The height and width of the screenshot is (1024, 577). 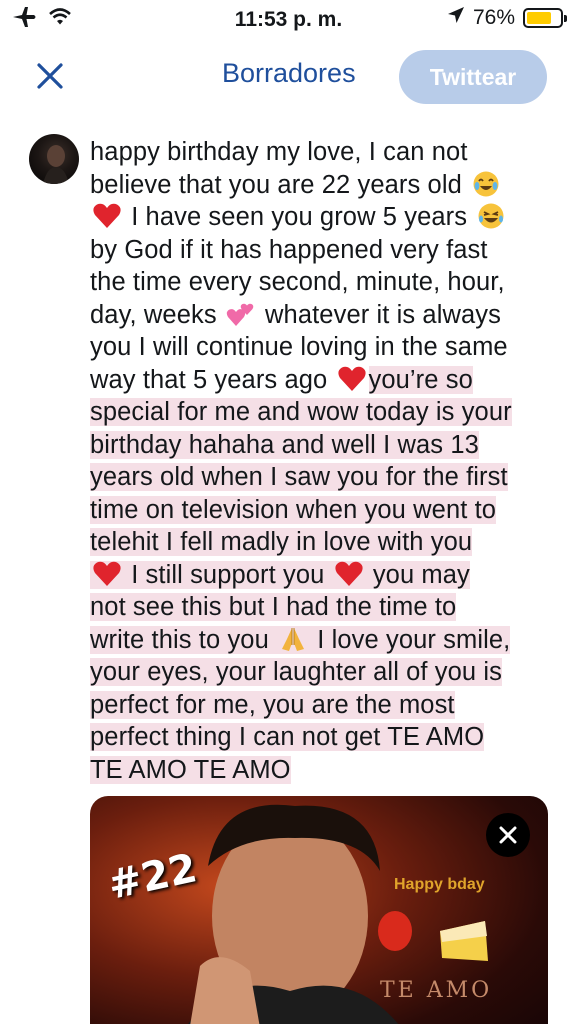 I want to click on drafts-link: Borradores, so click(x=289, y=73).